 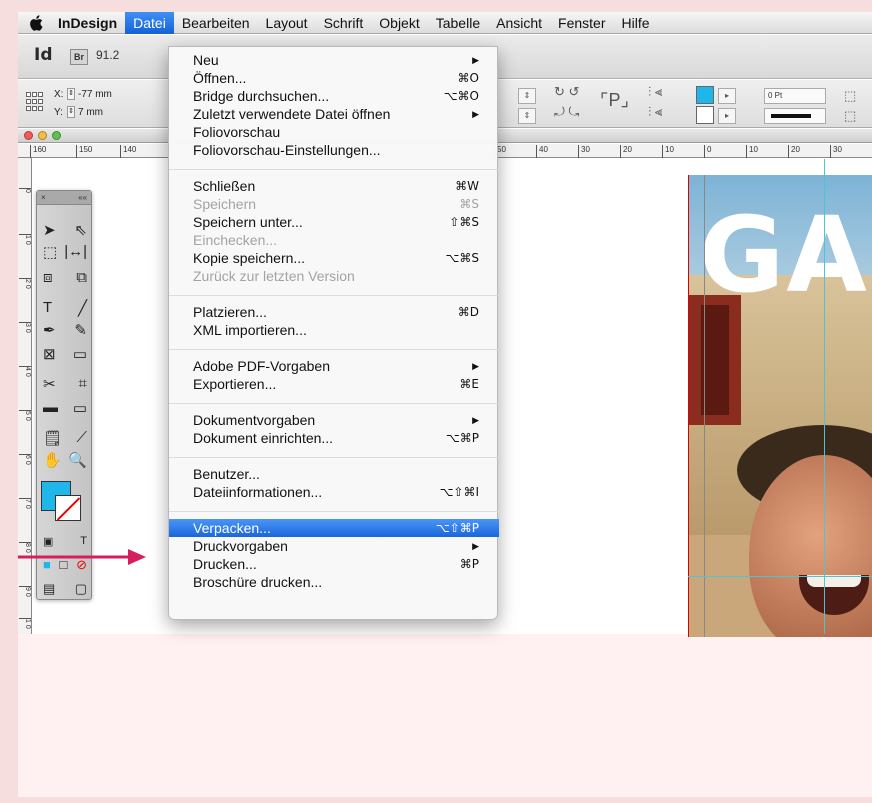 I want to click on menu-item-adobe-pdf-vorgaben: Adobe PDF-Vorgaben ▶, so click(x=334, y=366).